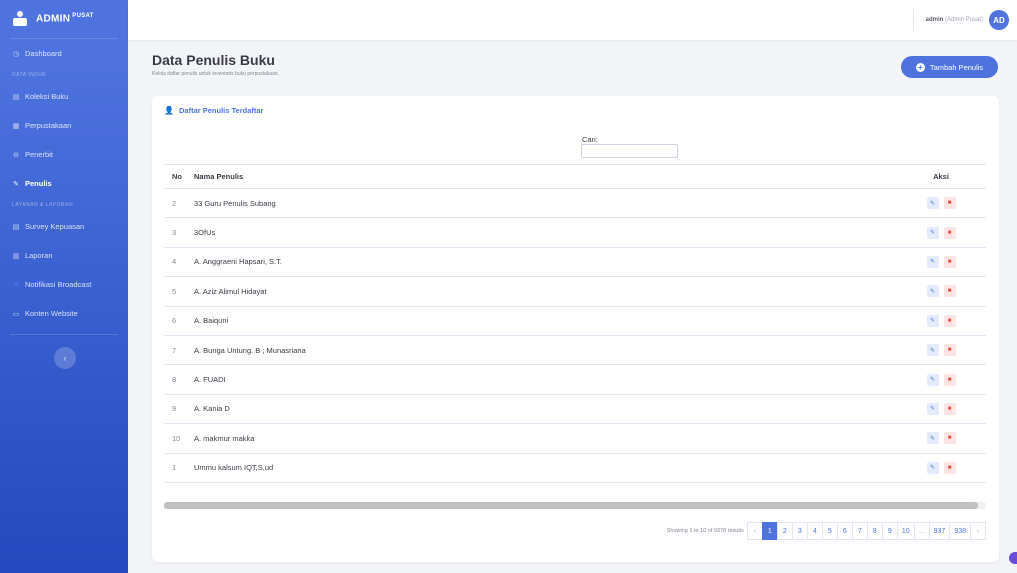 This screenshot has width=1017, height=573. I want to click on pagination-page-7: 7, so click(859, 531).